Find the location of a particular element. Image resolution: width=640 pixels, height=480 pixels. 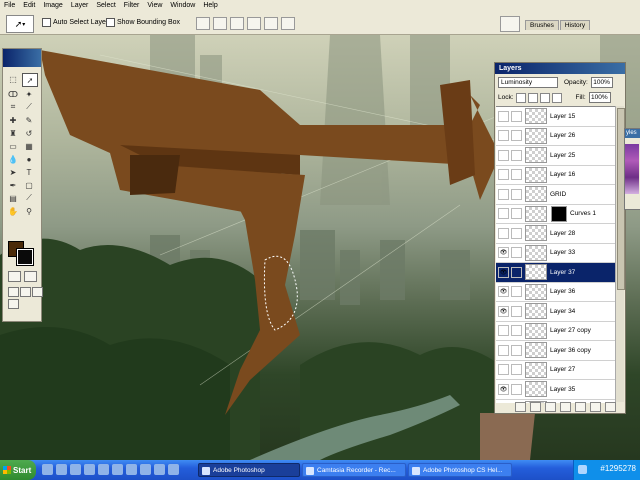

layer-row: Layer 27 is located at coordinates (555, 370).